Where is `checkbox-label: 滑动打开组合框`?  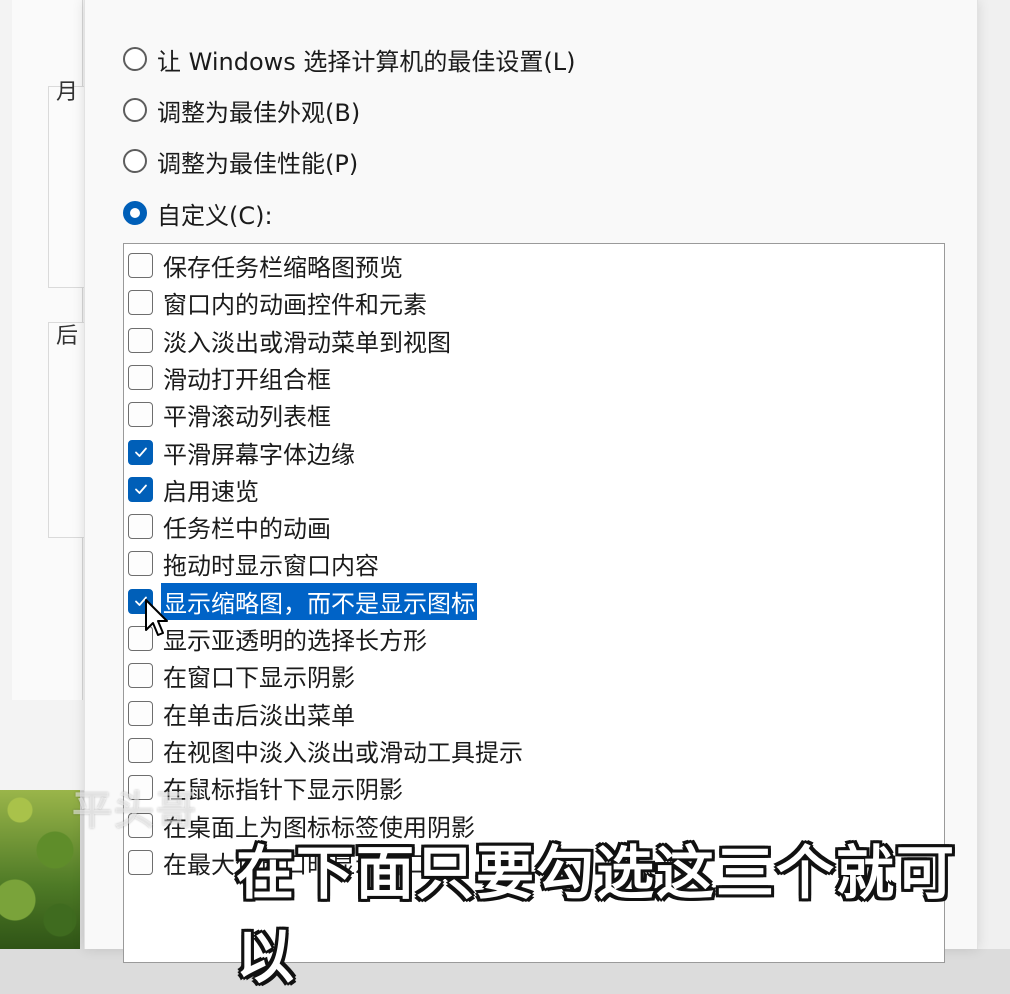
checkbox-label: 滑动打开组合框 is located at coordinates (247, 379).